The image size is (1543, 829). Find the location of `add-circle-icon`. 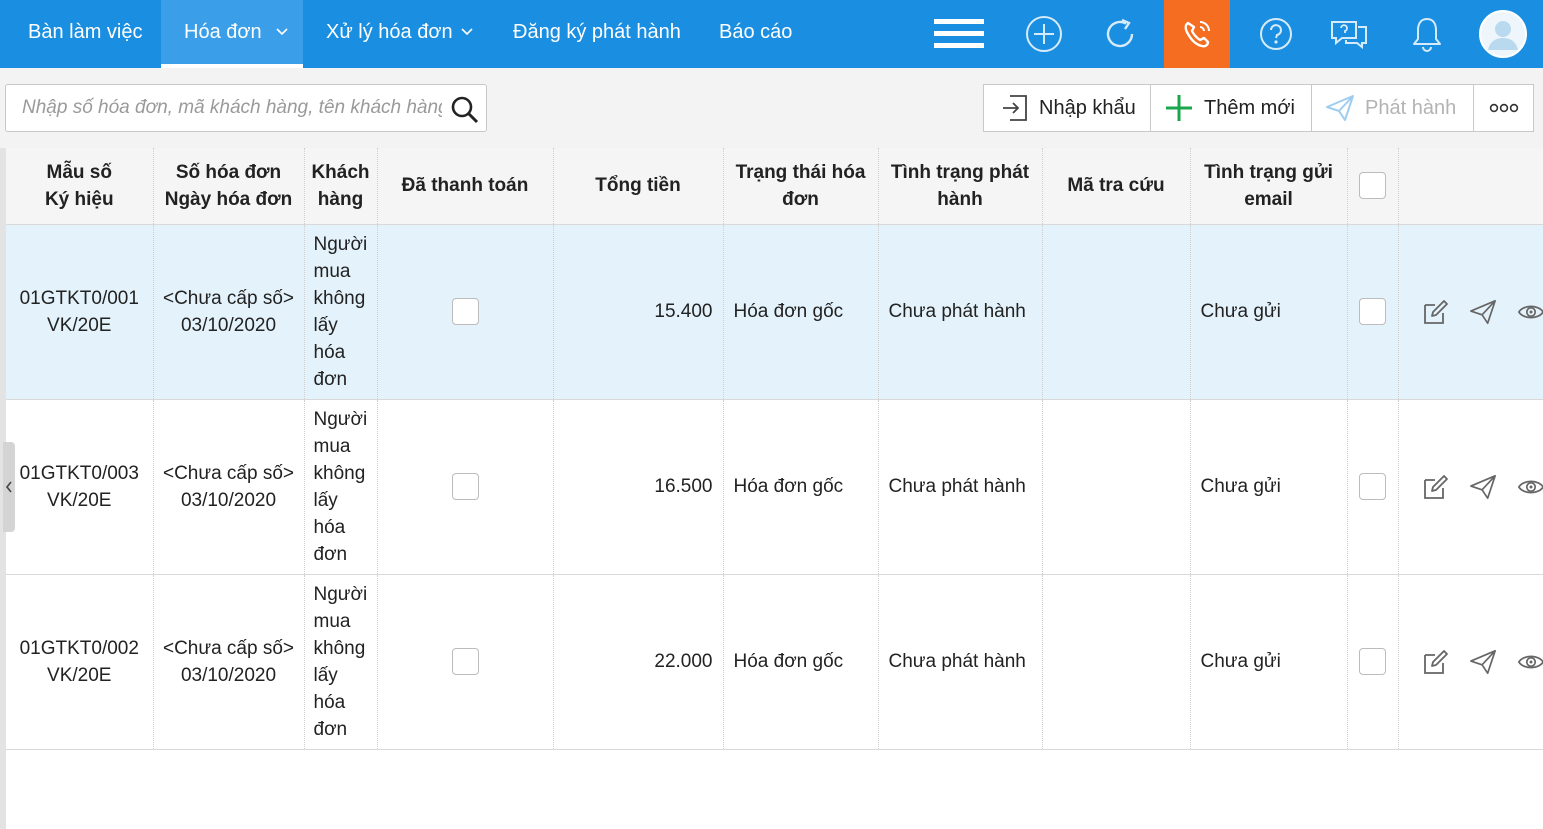

add-circle-icon is located at coordinates (1044, 34).